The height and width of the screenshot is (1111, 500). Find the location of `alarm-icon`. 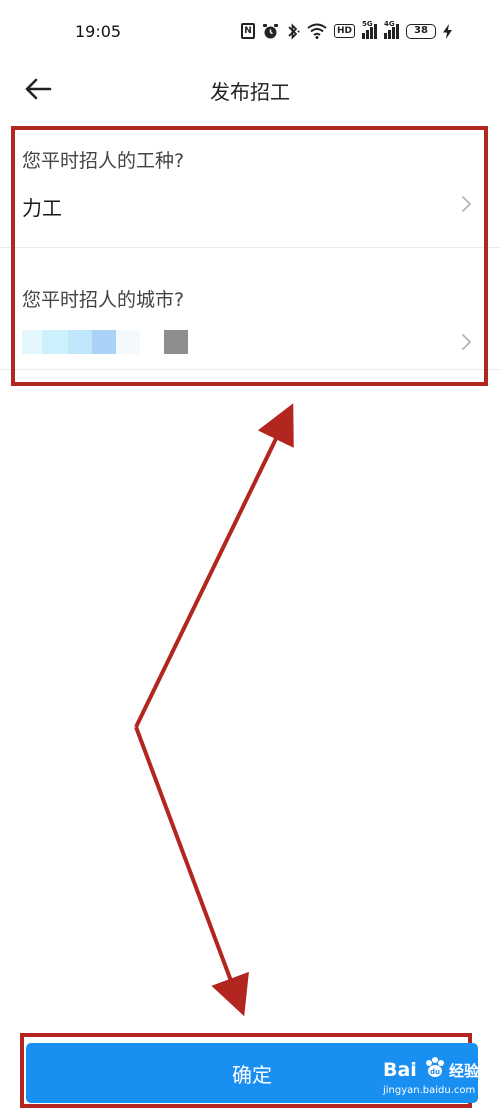

alarm-icon is located at coordinates (270, 31).